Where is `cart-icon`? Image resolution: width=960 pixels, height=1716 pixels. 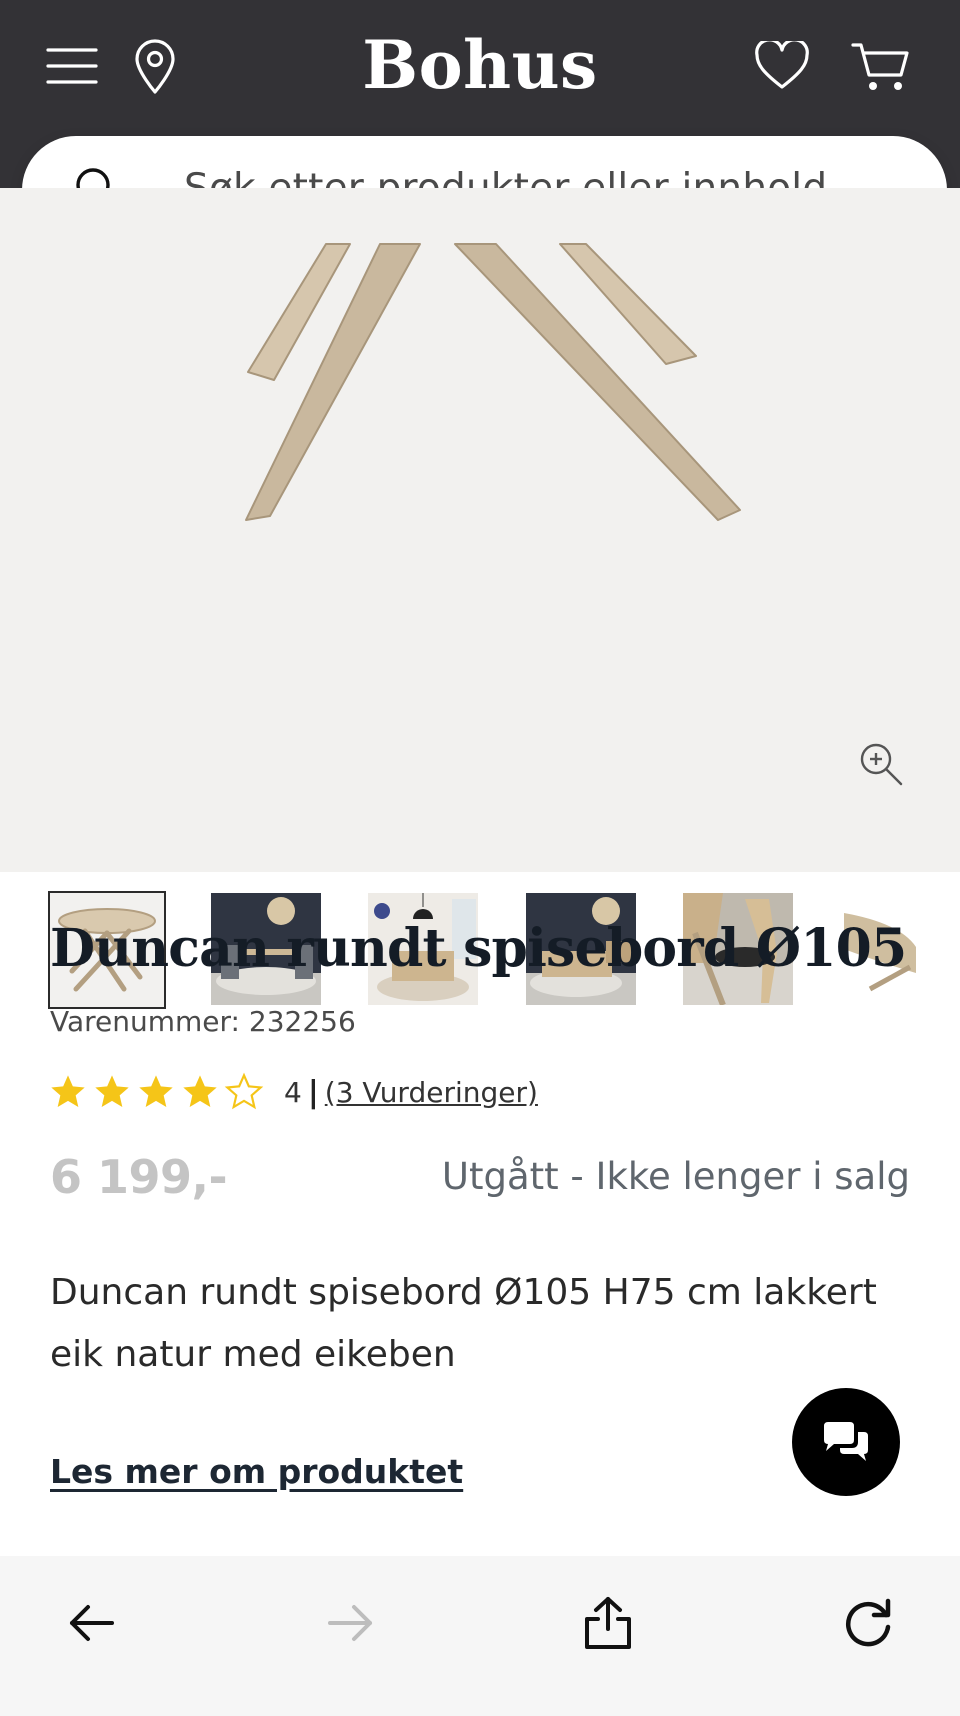
cart-icon is located at coordinates (881, 67).